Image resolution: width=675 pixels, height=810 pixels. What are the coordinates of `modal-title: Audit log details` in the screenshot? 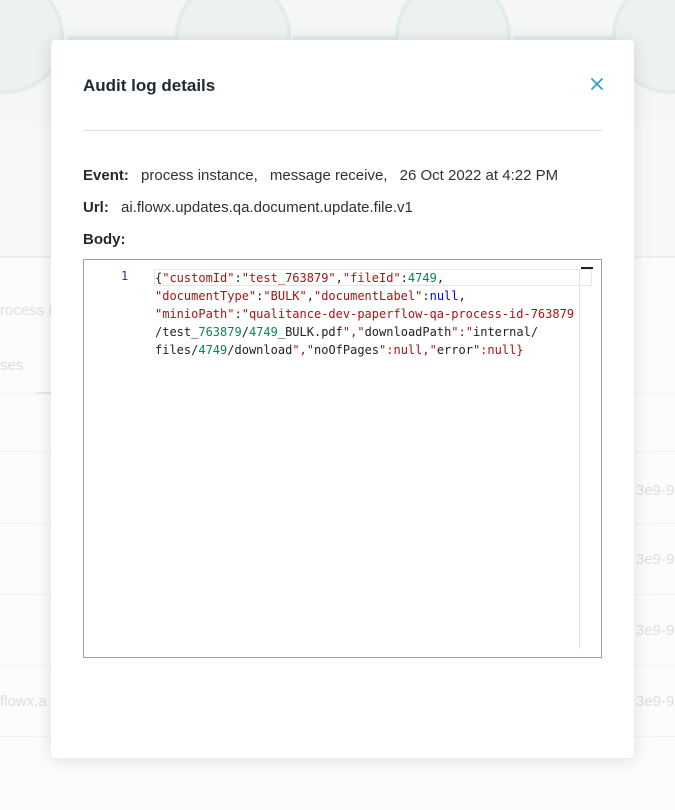 It's located at (149, 85).